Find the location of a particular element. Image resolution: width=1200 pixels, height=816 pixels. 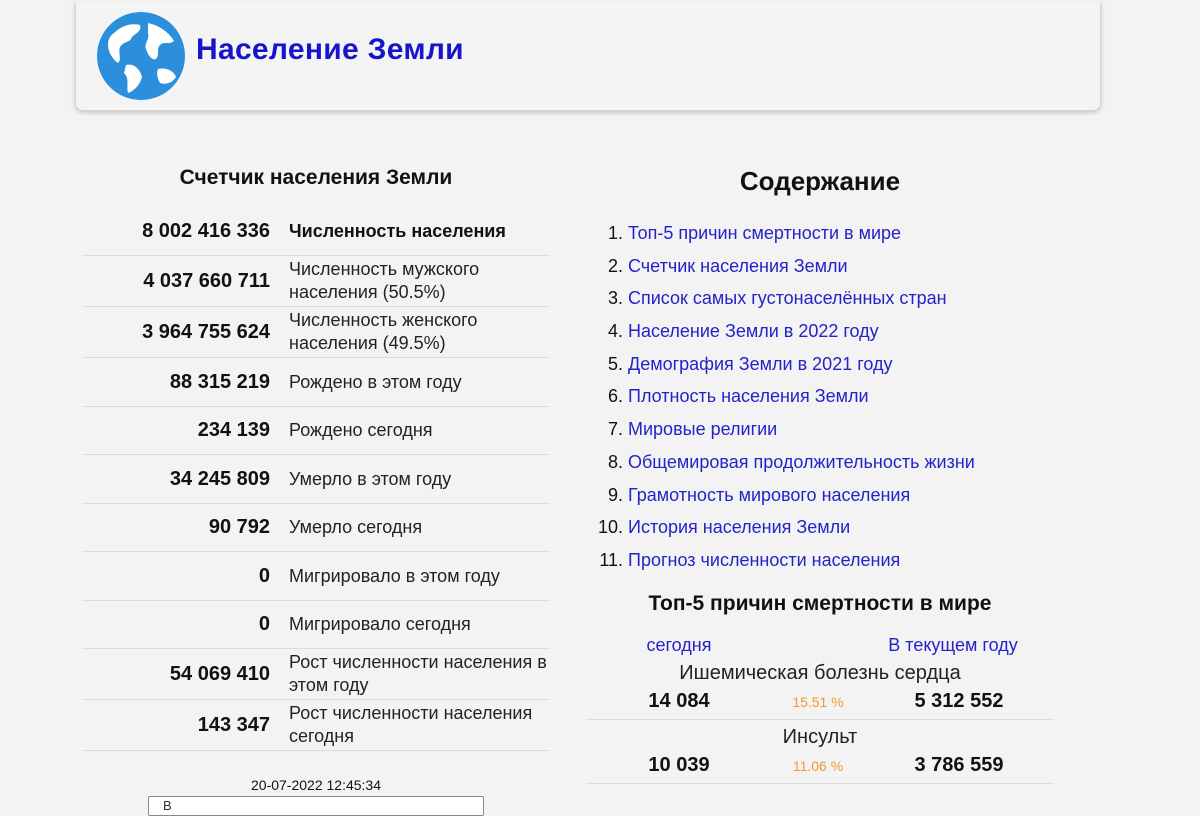

cause-percent: 15.51 % is located at coordinates (818, 701).